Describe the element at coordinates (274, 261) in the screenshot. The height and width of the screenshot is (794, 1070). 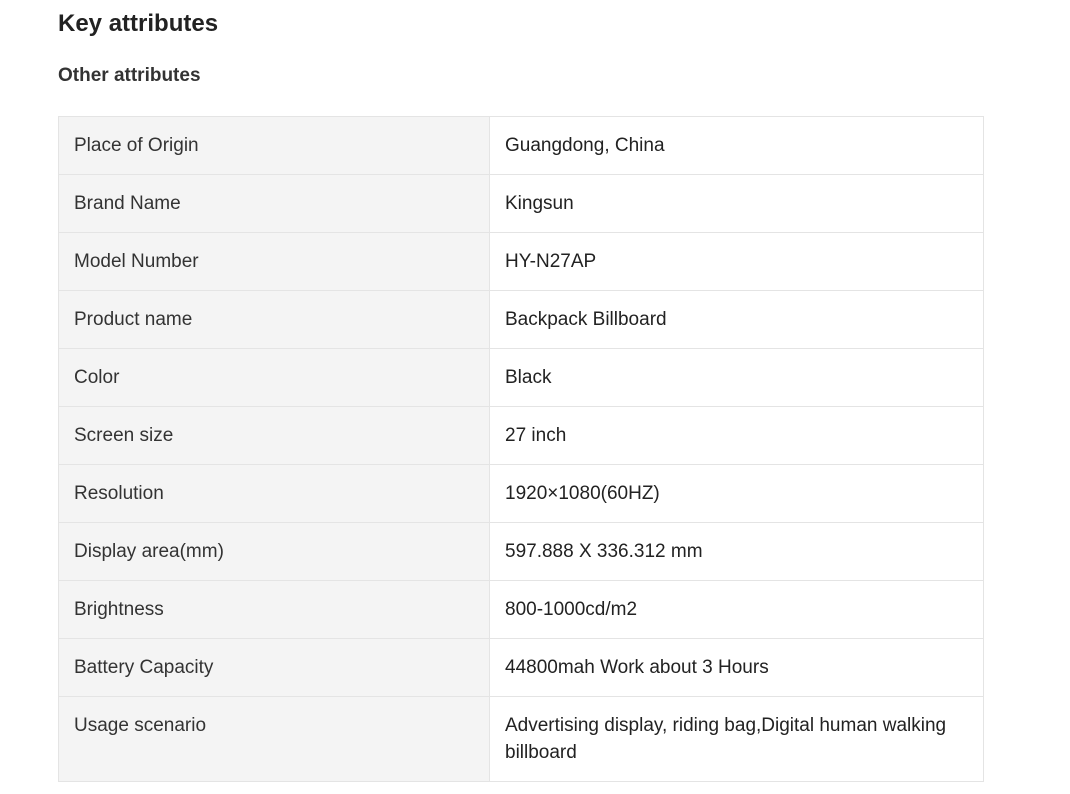
I see `attribute-key: Model Number` at that location.